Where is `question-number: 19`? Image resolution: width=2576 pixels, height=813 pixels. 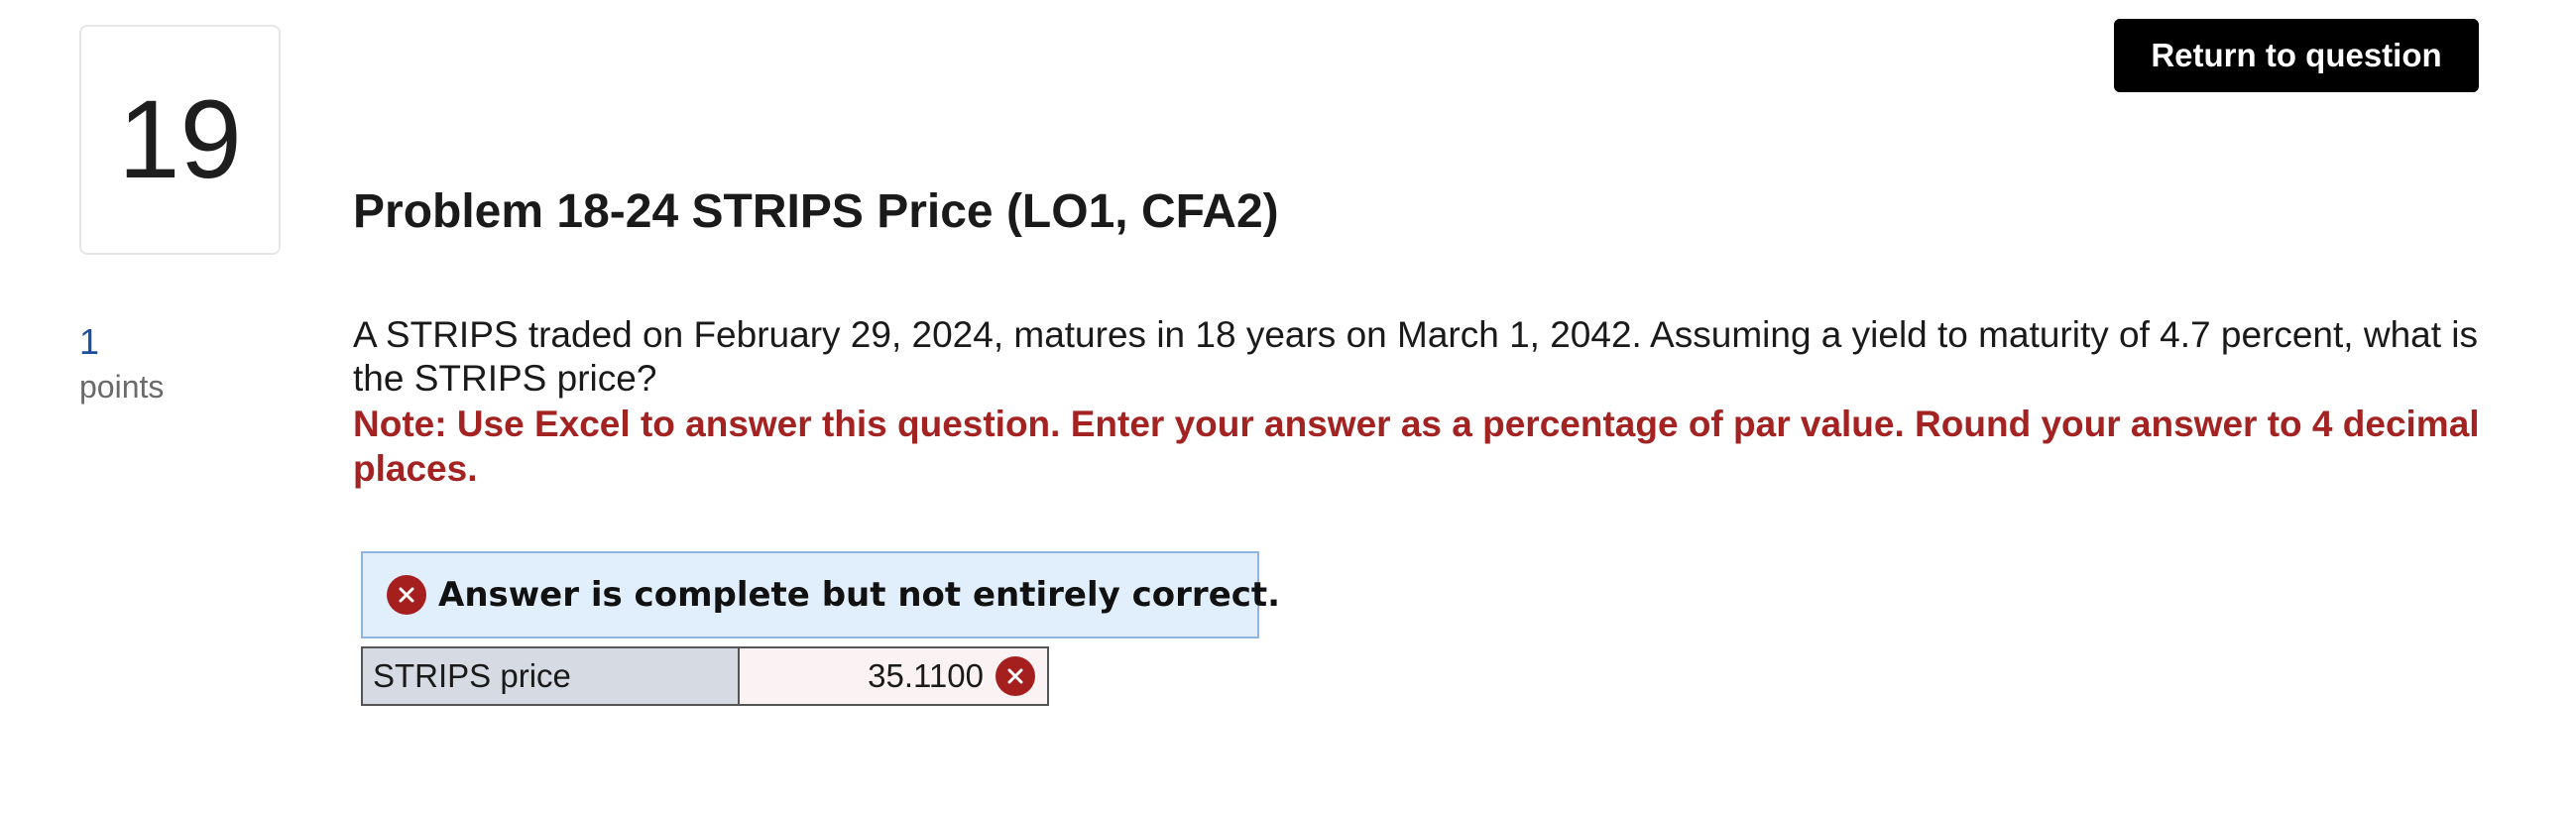 question-number: 19 is located at coordinates (180, 139).